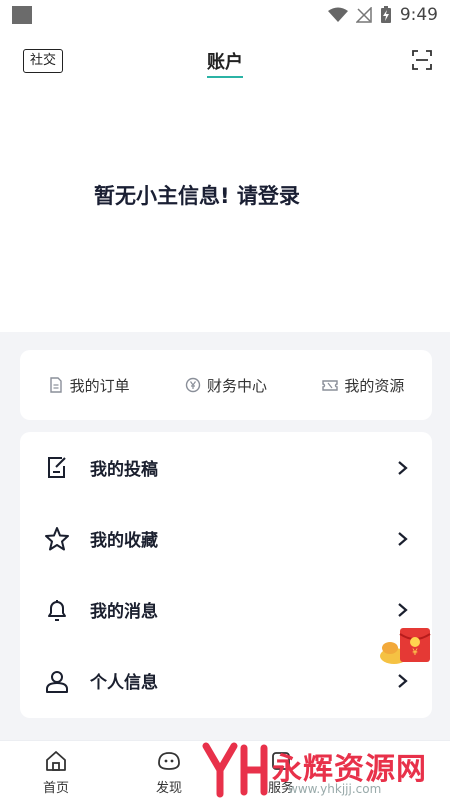  Describe the element at coordinates (22, 15) in the screenshot. I see `notification-icon` at that location.